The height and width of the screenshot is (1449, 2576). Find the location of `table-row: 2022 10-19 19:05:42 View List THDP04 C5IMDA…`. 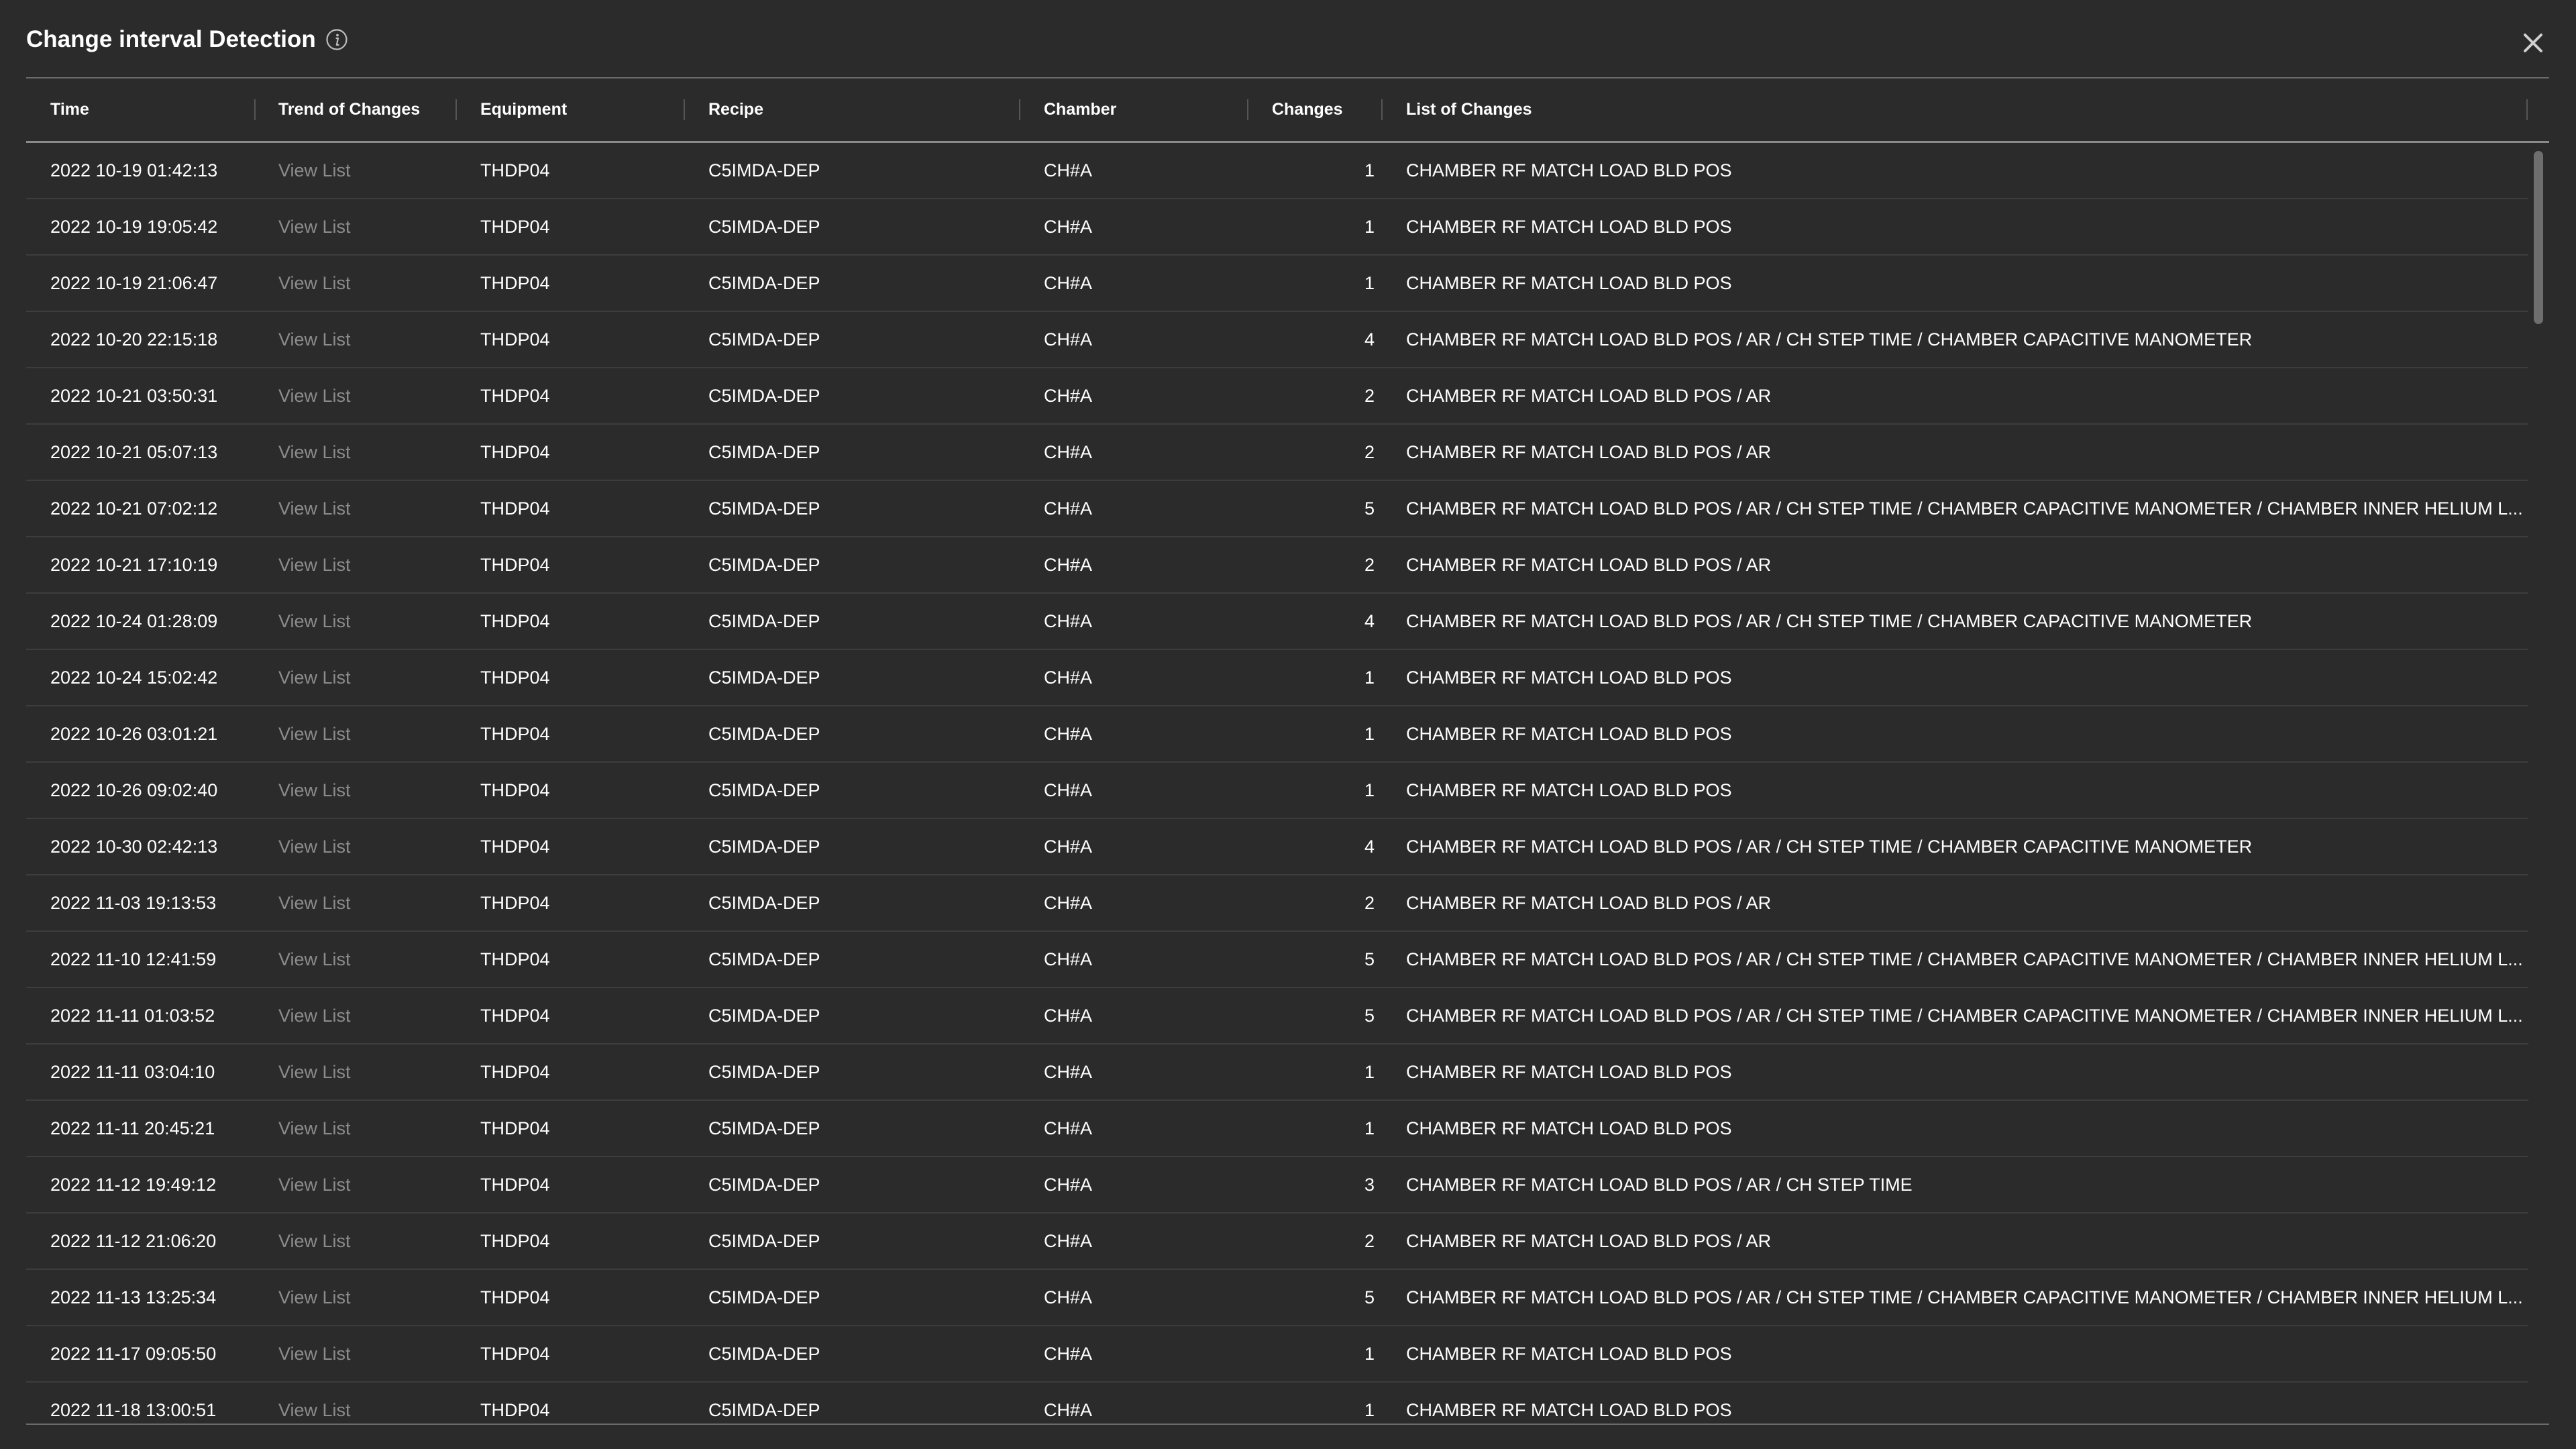

table-row: 2022 10-19 19:05:42 View List THDP04 C5IMDA… is located at coordinates (1277, 227).